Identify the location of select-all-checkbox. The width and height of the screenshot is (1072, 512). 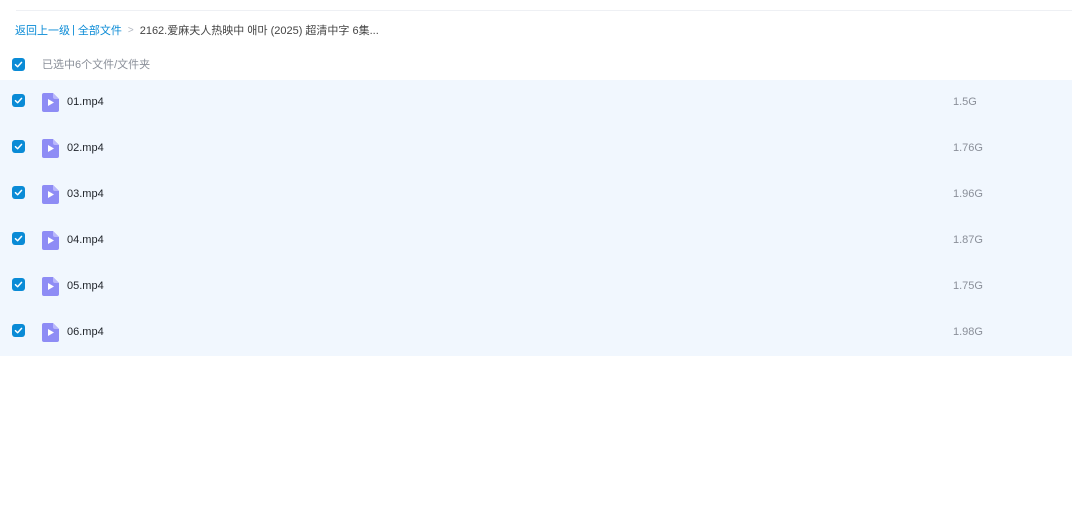
(18, 64).